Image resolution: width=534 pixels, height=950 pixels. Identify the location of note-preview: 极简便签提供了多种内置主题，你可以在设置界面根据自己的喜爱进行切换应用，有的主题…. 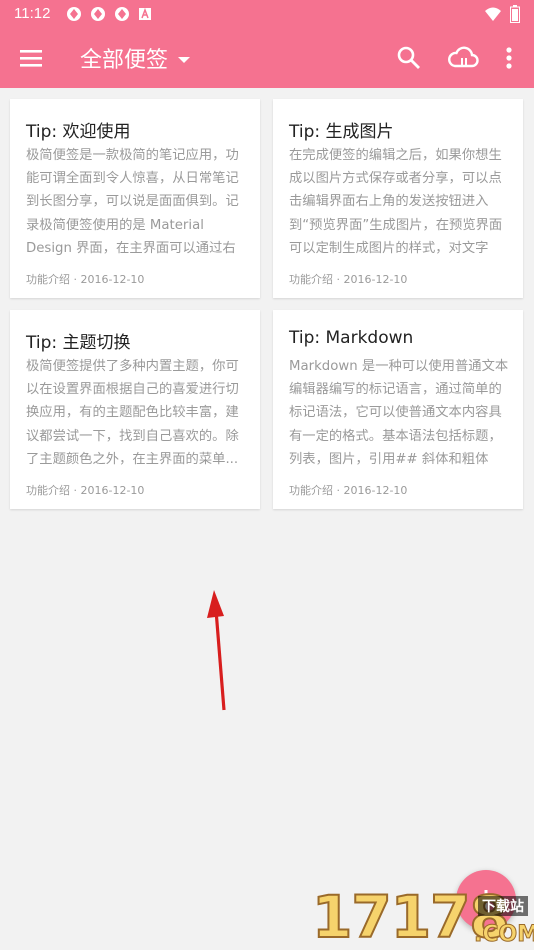
(132, 413).